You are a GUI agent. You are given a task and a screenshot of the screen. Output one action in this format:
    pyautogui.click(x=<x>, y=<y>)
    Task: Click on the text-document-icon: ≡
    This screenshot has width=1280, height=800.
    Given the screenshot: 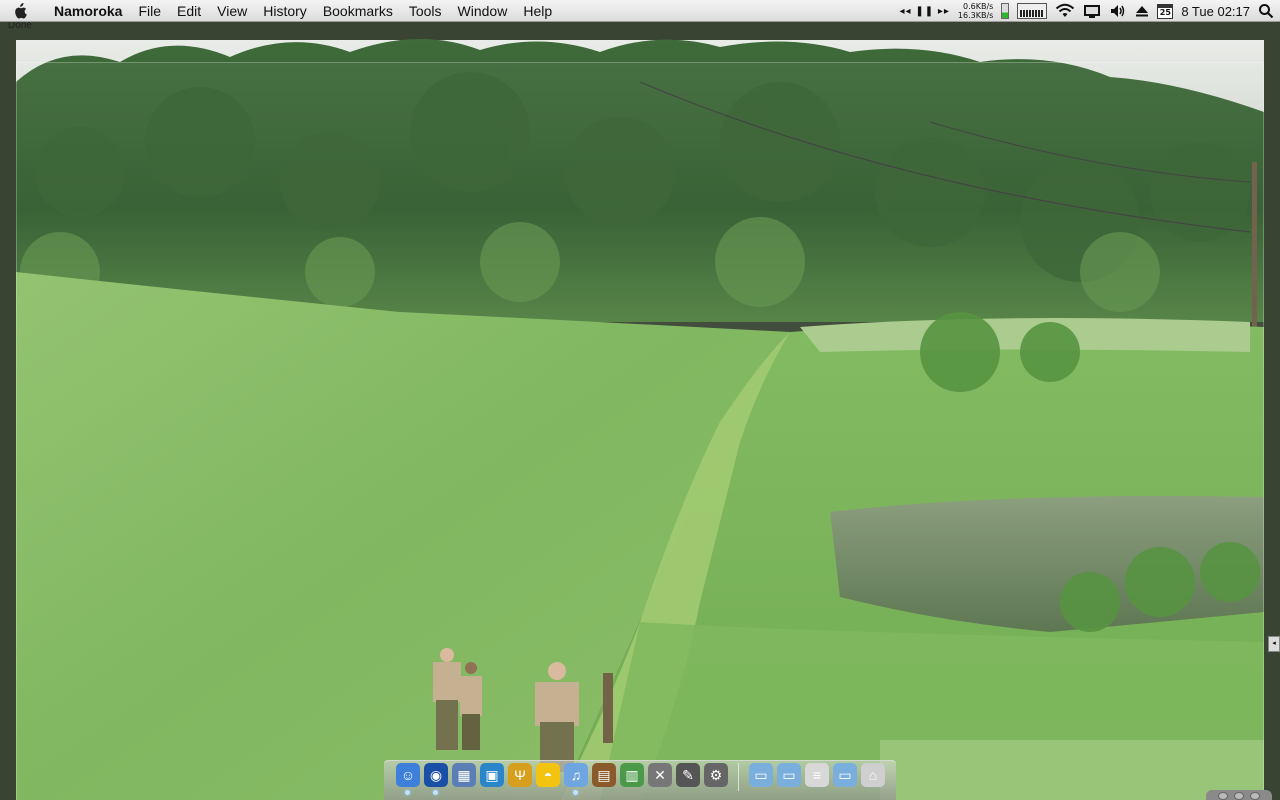 What is the action you would take?
    pyautogui.click(x=817, y=775)
    